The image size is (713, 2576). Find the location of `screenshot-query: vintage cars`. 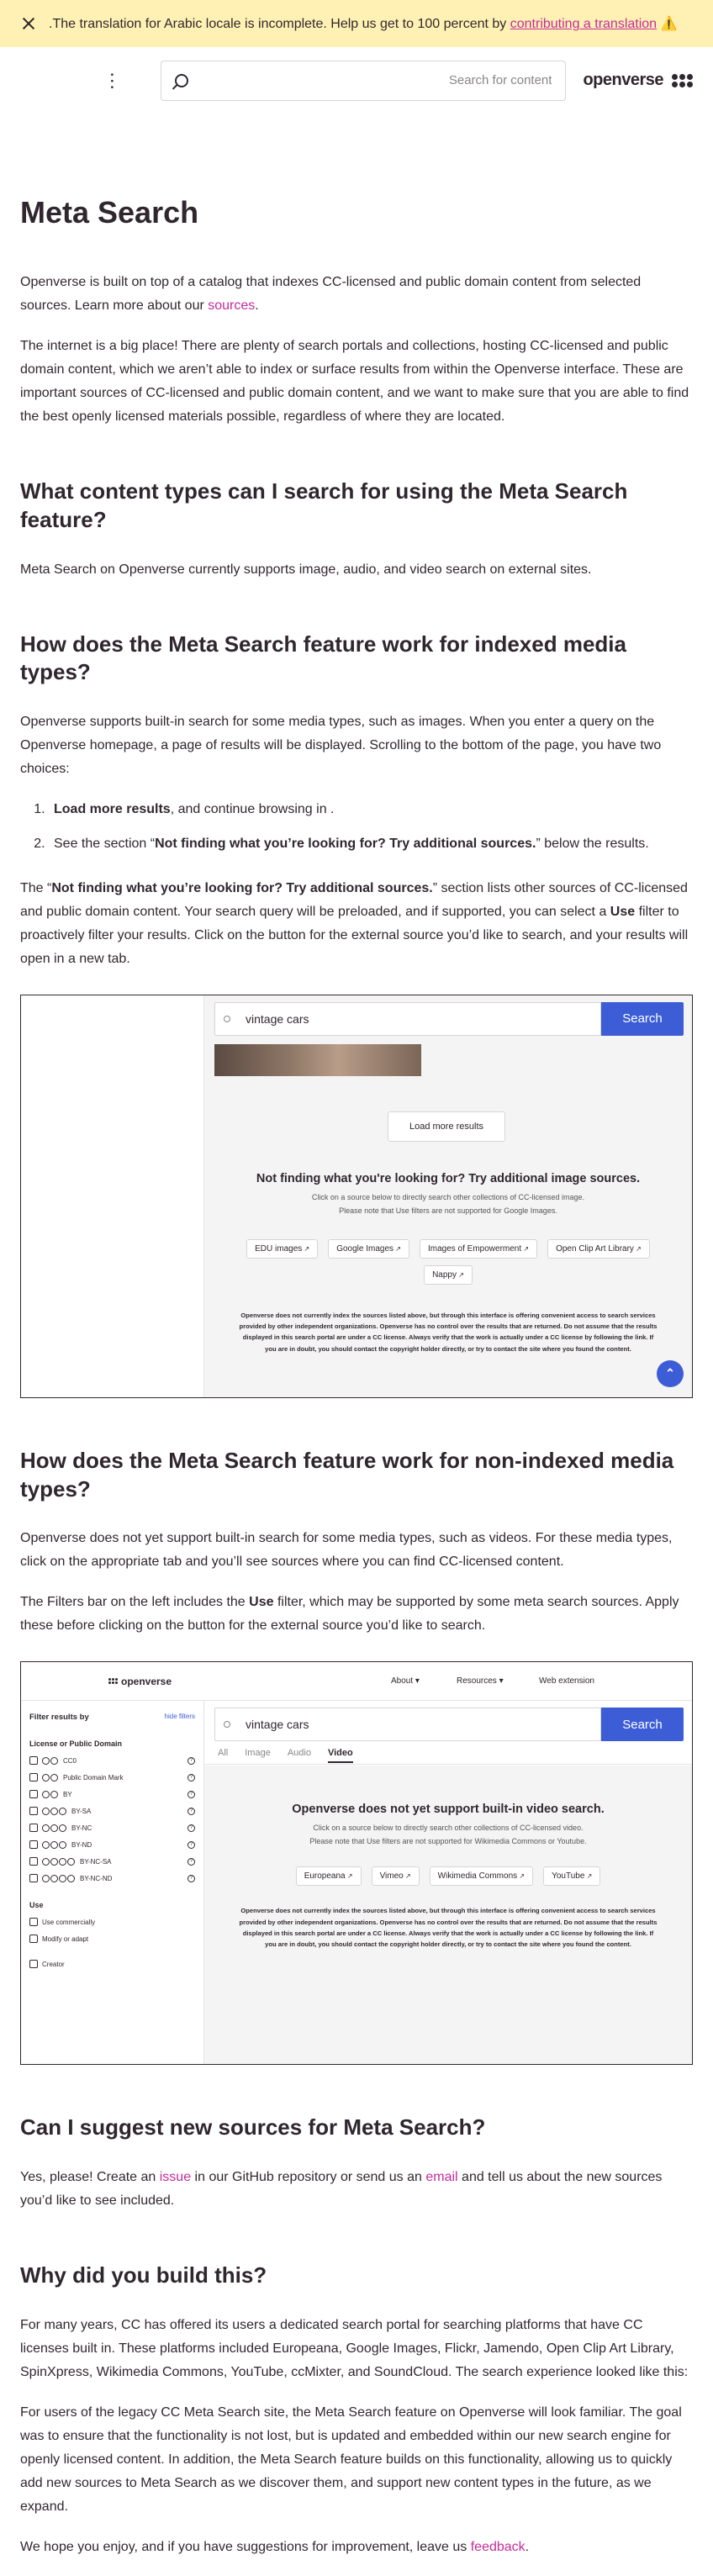

screenshot-query: vintage cars is located at coordinates (277, 1019).